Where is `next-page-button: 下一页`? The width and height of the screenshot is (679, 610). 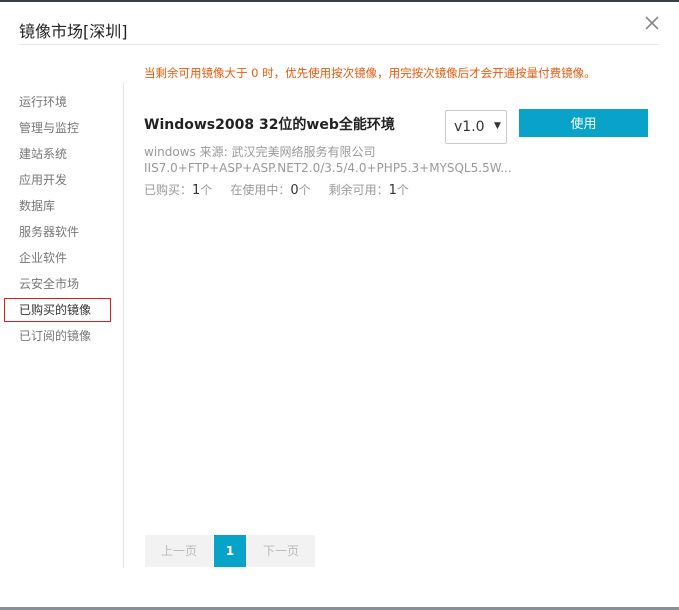 next-page-button: 下一页 is located at coordinates (281, 551).